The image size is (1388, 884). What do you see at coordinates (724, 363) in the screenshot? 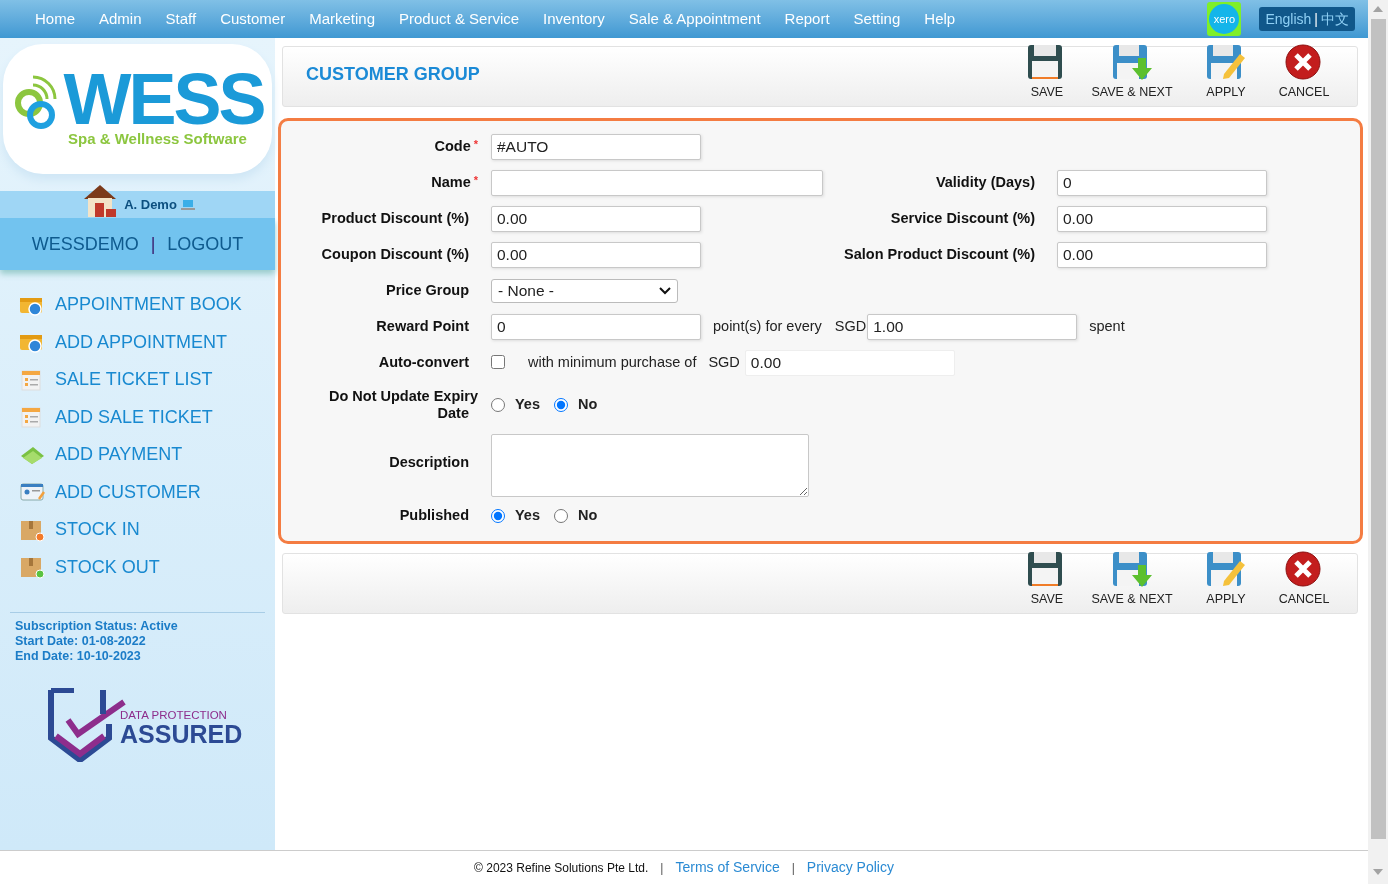
I see `currency-label: SGD` at bounding box center [724, 363].